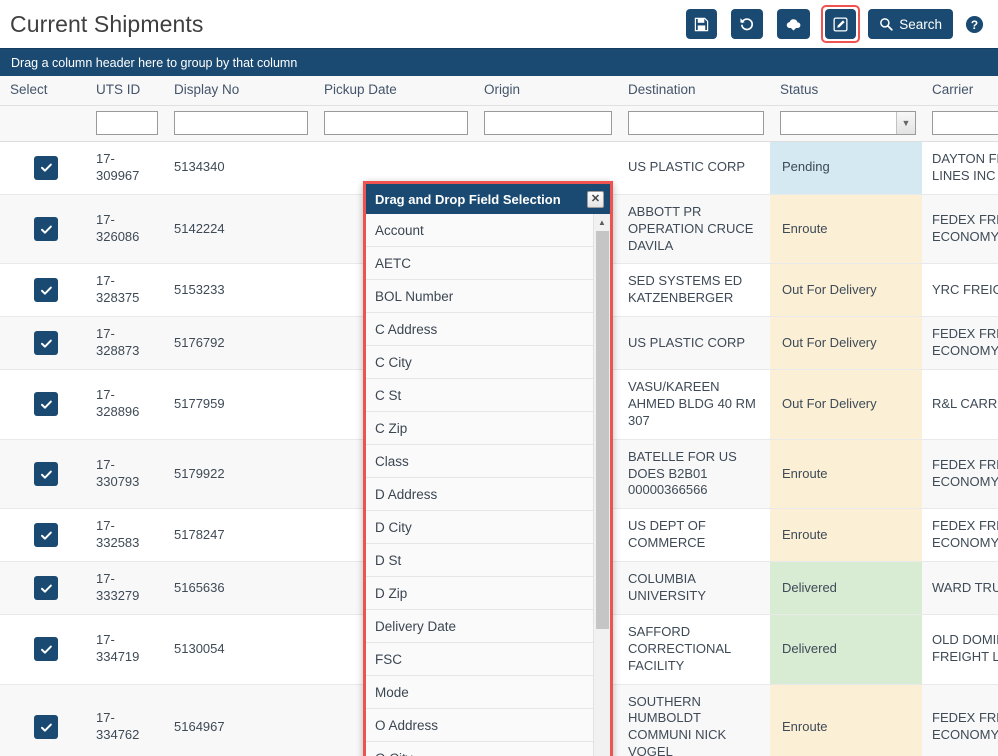 The width and height of the screenshot is (998, 756). Describe the element at coordinates (846, 649) in the screenshot. I see `status-badge: Delivered` at that location.